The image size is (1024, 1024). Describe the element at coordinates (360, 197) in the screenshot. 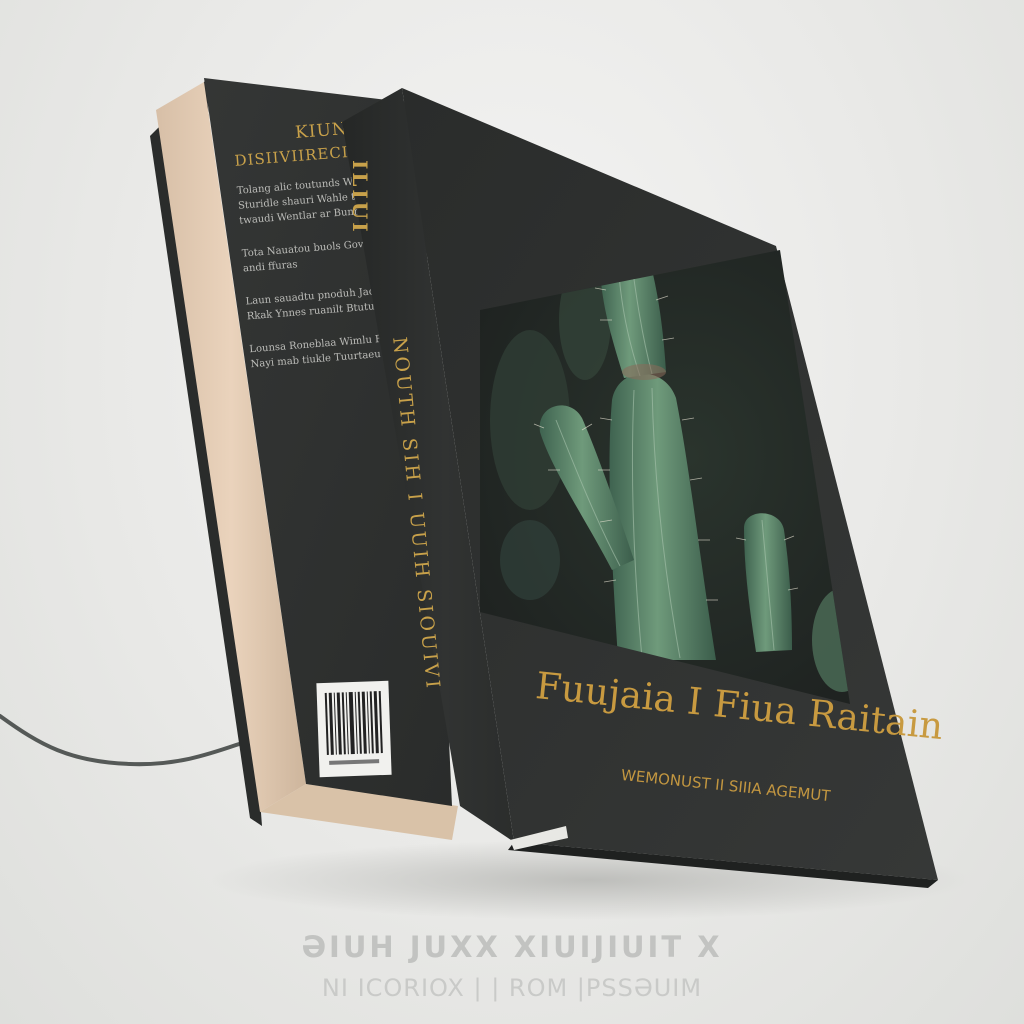

I see `spine-top-text: ILIUI` at that location.